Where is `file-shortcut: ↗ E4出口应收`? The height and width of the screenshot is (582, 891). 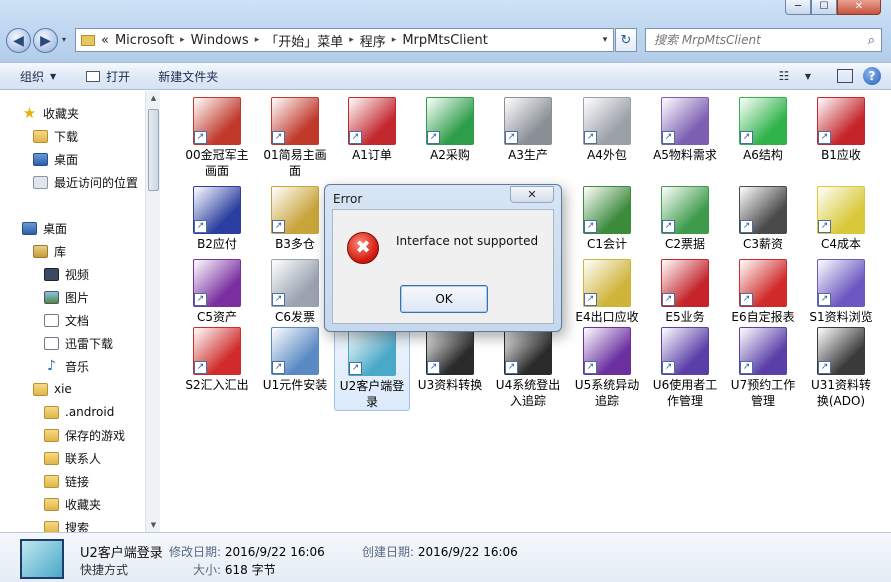 file-shortcut: ↗ E4出口应收 is located at coordinates (607, 292).